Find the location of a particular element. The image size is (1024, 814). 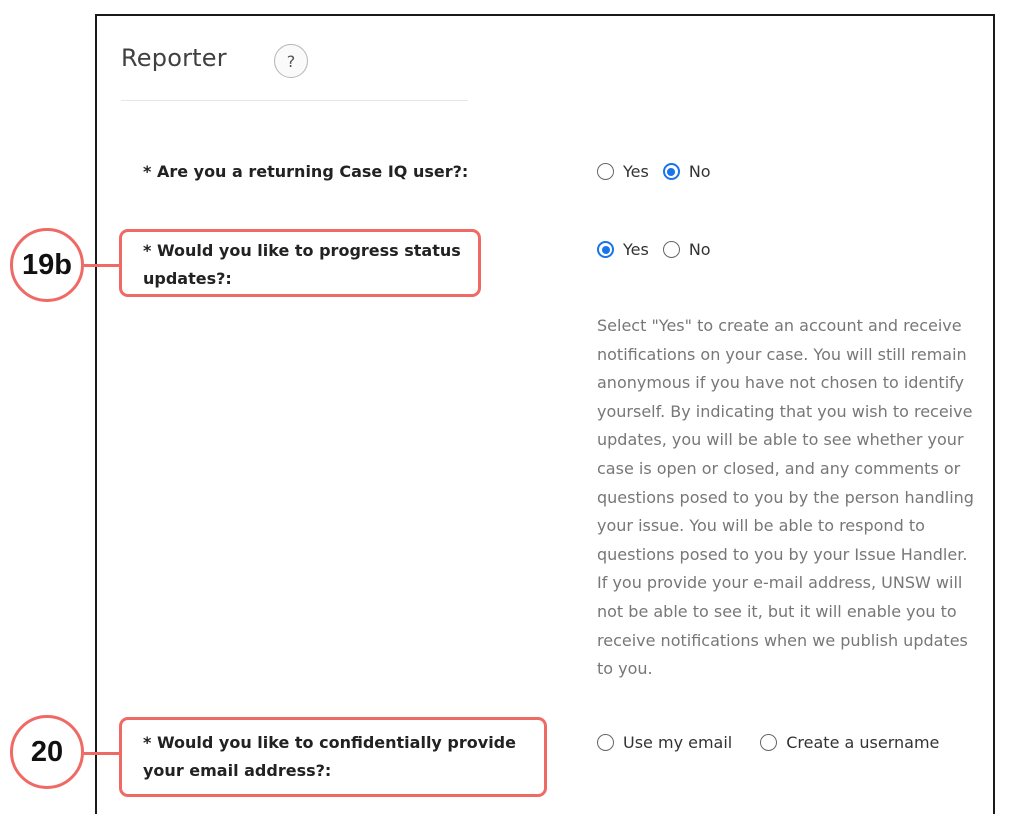

help-icon: ? is located at coordinates (291, 61).